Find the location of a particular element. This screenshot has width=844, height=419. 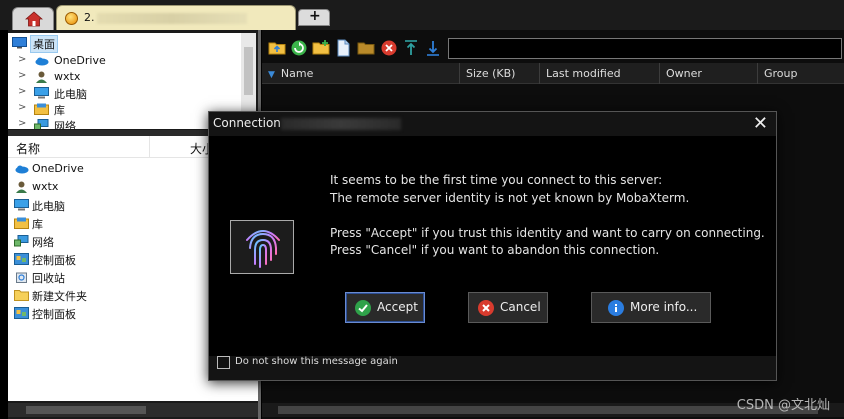

tree-item-label: 桌面 is located at coordinates (44, 44).